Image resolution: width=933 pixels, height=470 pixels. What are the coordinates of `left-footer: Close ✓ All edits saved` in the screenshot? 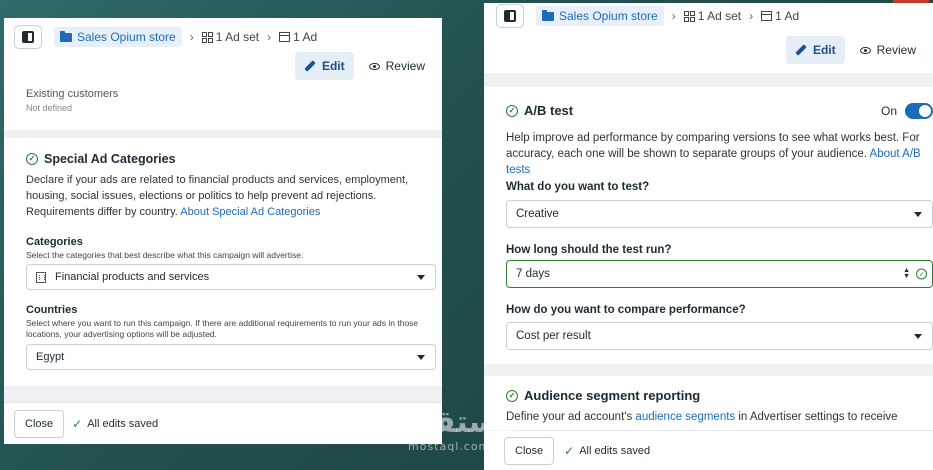 It's located at (223, 423).